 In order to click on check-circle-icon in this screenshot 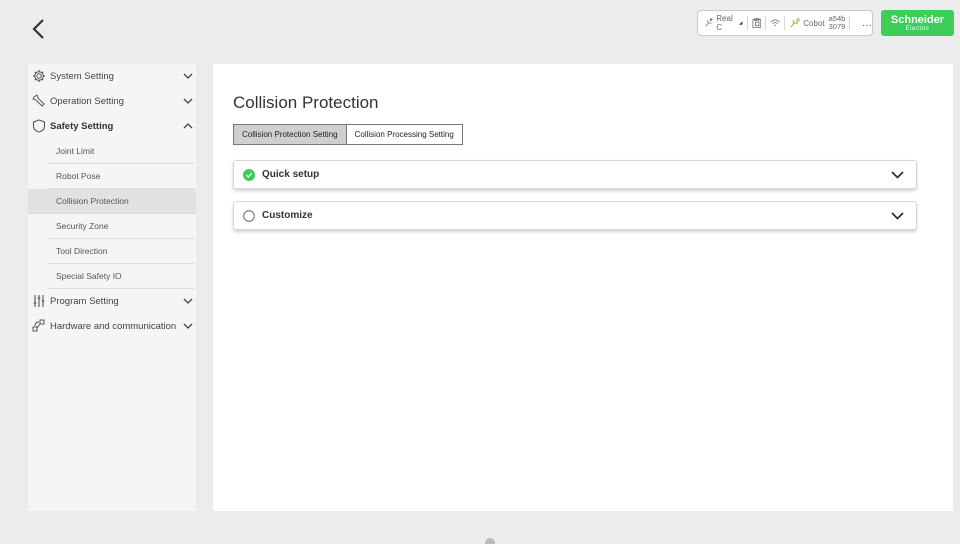, I will do `click(249, 175)`.